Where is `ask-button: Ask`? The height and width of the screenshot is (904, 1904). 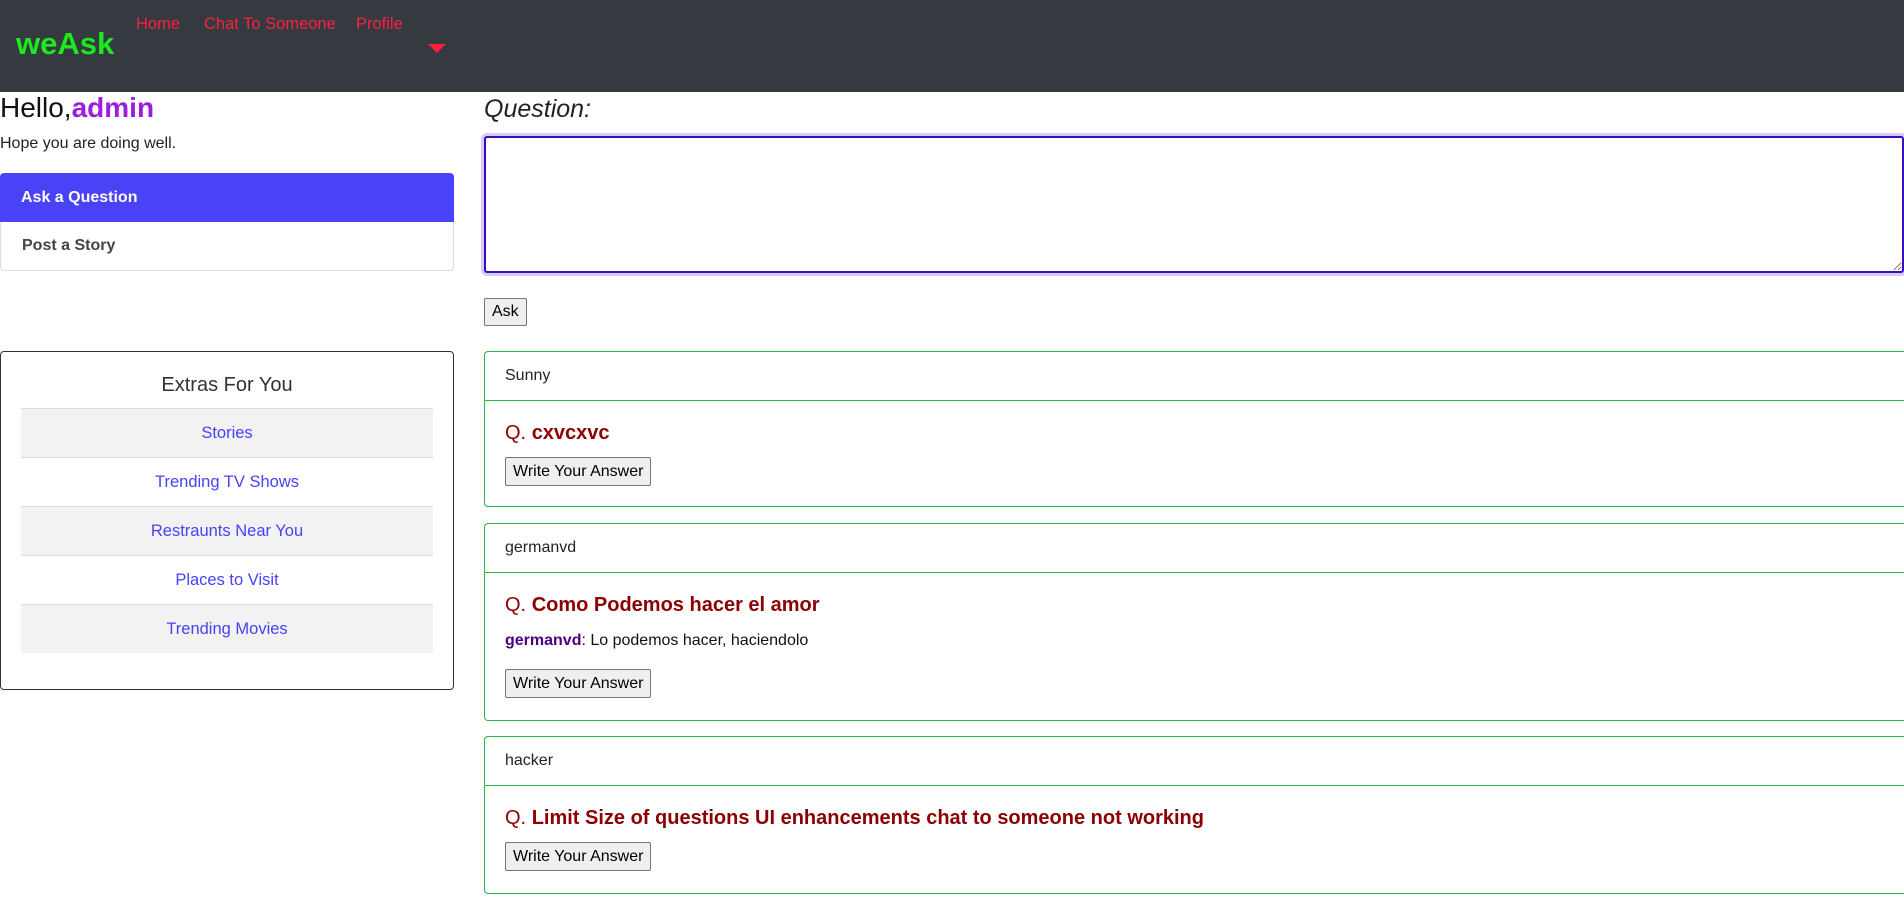
ask-button: Ask is located at coordinates (505, 312).